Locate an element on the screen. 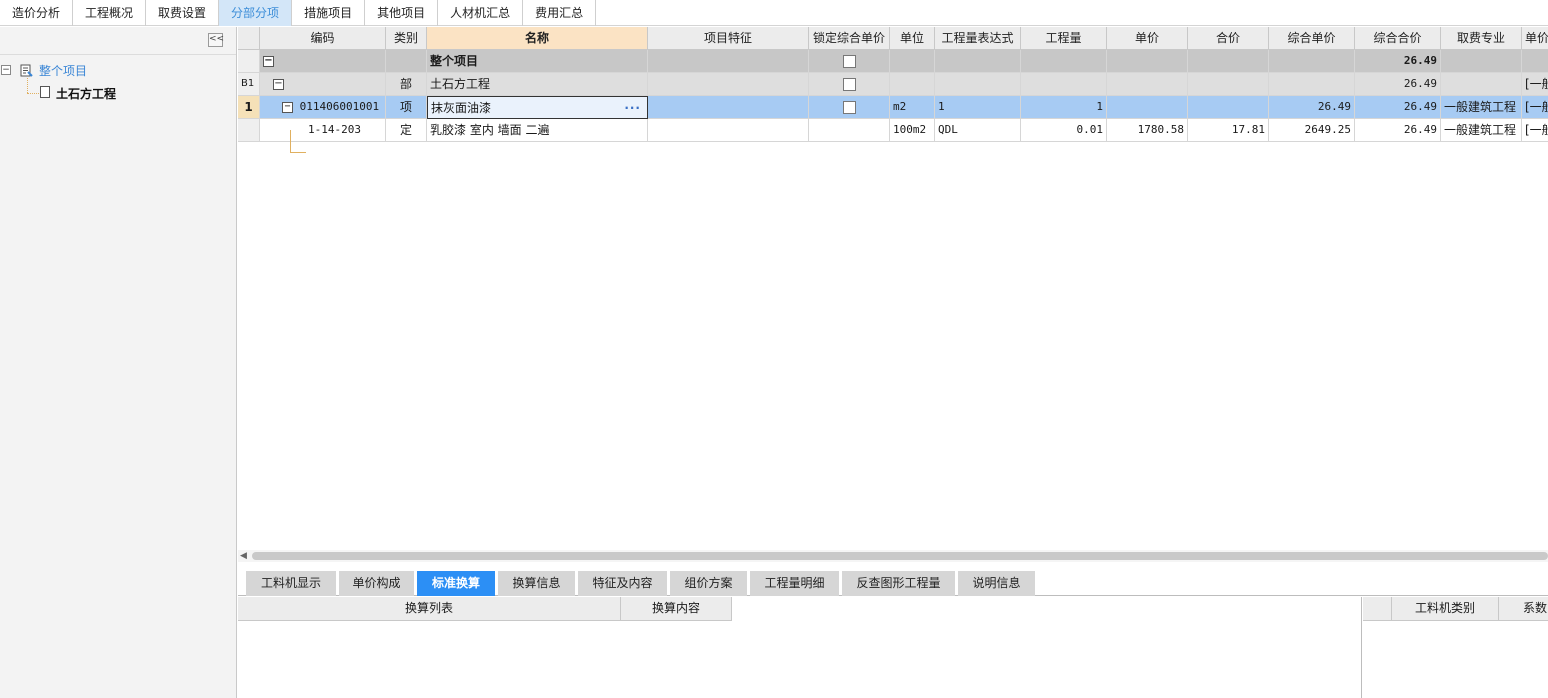 The height and width of the screenshot is (698, 1548). table-row: B1 − 部 土石方工程 26.49 [一般 is located at coordinates (893, 84).